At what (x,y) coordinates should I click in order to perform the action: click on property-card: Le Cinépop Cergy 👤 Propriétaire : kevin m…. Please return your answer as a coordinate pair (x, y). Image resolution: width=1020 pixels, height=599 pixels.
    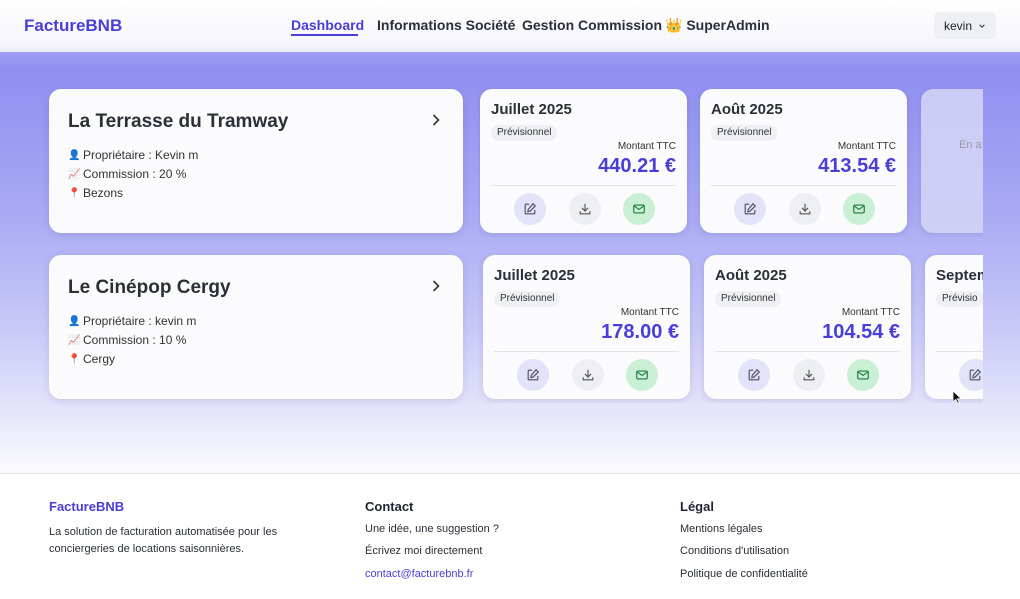
    Looking at the image, I should click on (256, 327).